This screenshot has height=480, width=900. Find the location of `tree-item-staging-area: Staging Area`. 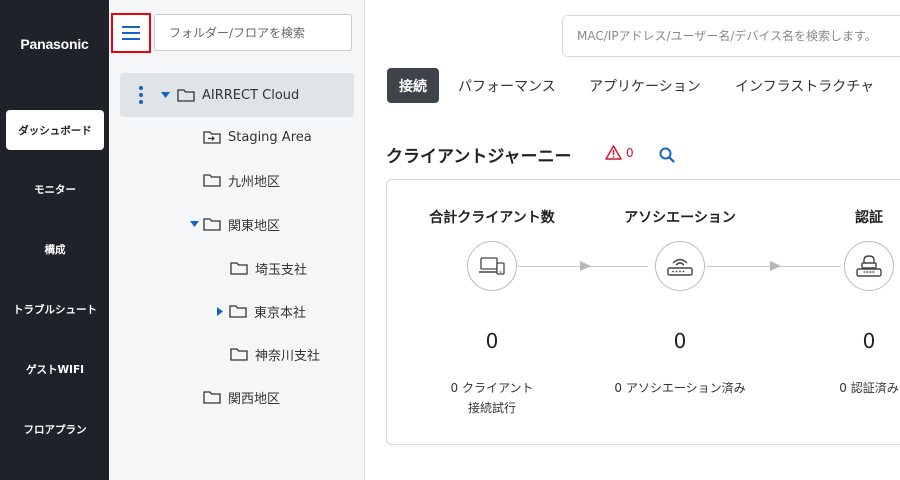

tree-item-staging-area: Staging Area is located at coordinates (257, 137).